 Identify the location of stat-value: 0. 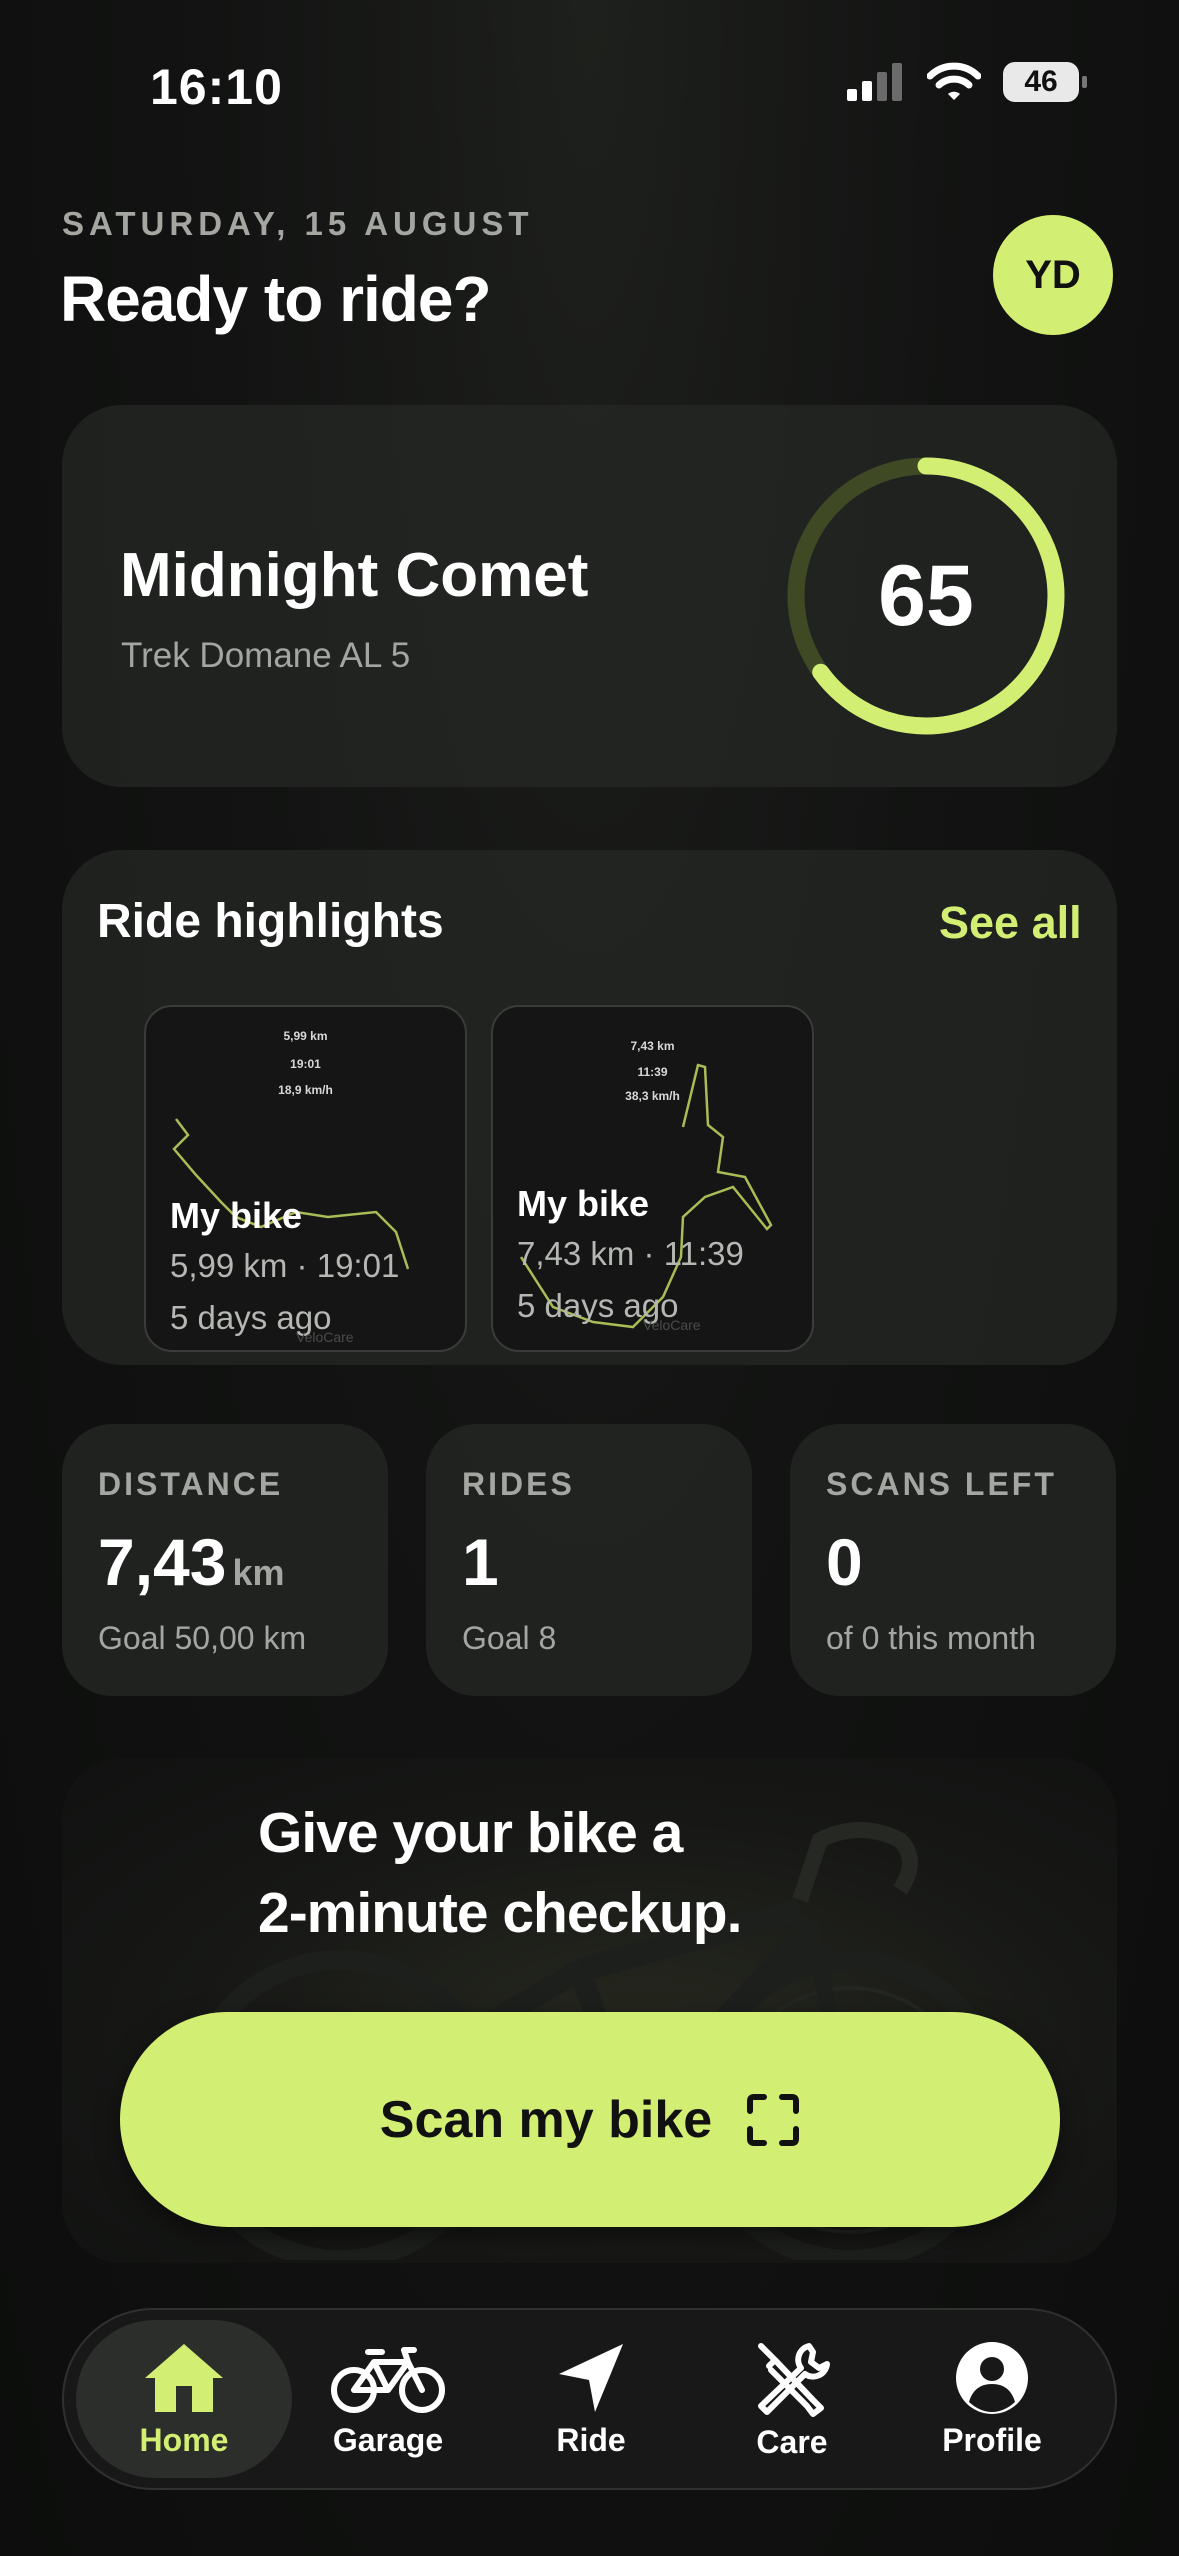
(844, 1562).